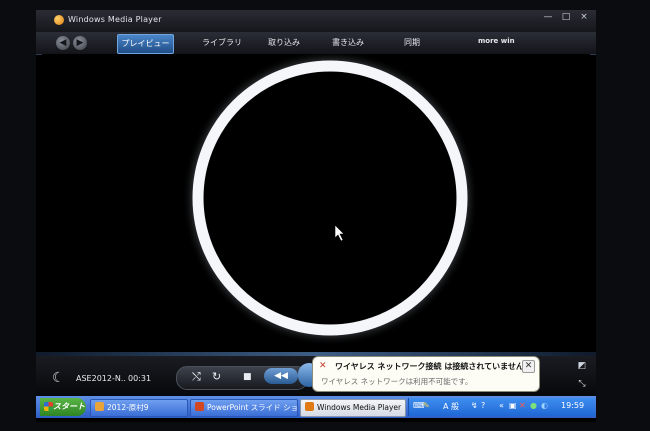 Image resolution: width=650 pixels, height=431 pixels. I want to click on notification-close-button: ✕, so click(528, 366).